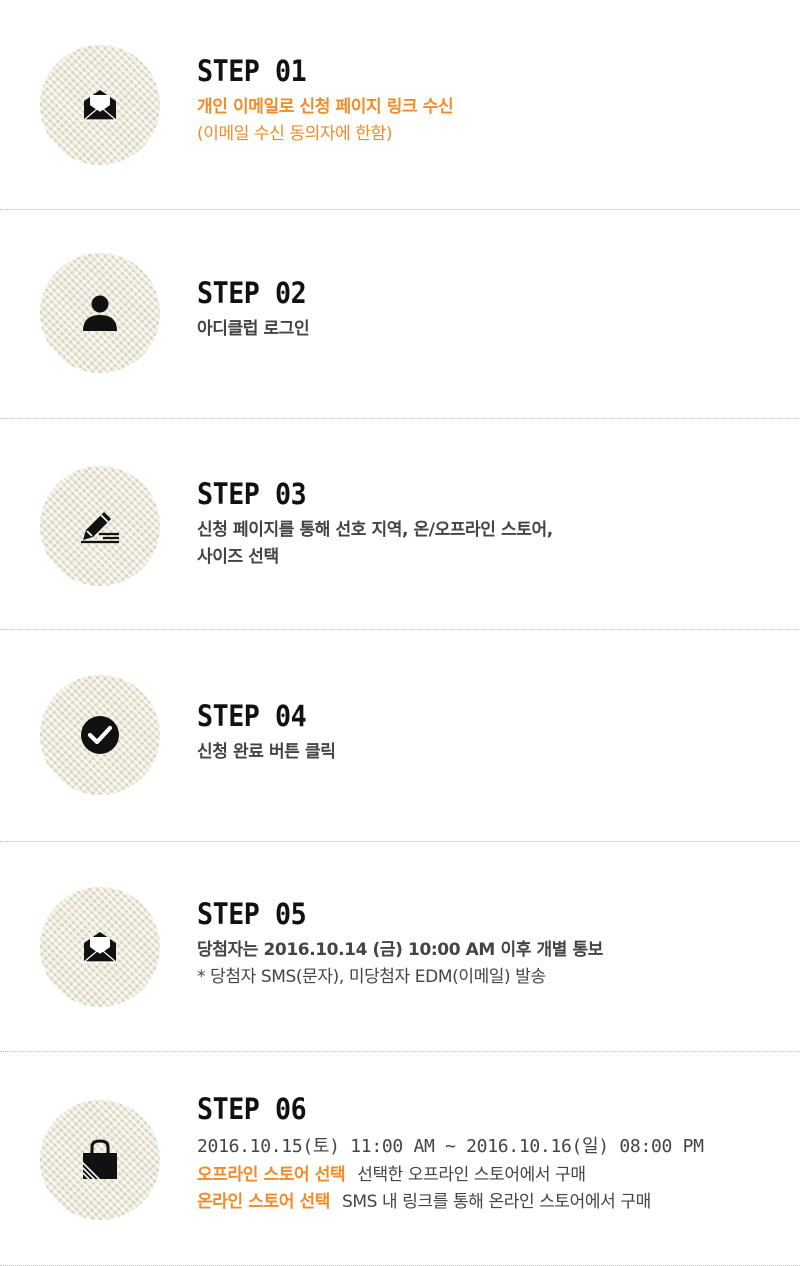 The image size is (800, 1266). I want to click on check-circle-icon, so click(100, 735).